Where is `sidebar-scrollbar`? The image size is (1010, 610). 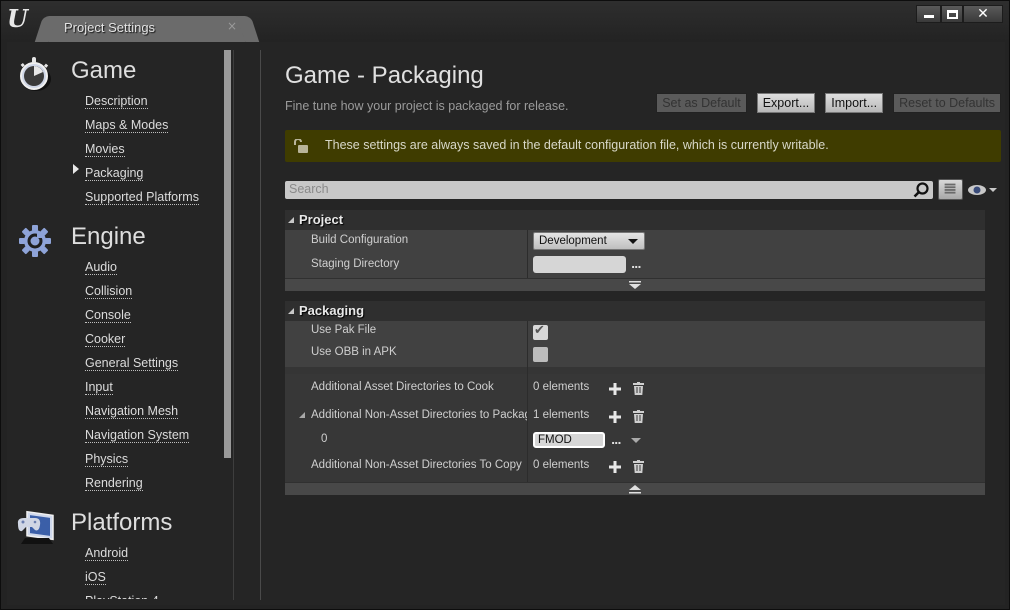 sidebar-scrollbar is located at coordinates (227, 254).